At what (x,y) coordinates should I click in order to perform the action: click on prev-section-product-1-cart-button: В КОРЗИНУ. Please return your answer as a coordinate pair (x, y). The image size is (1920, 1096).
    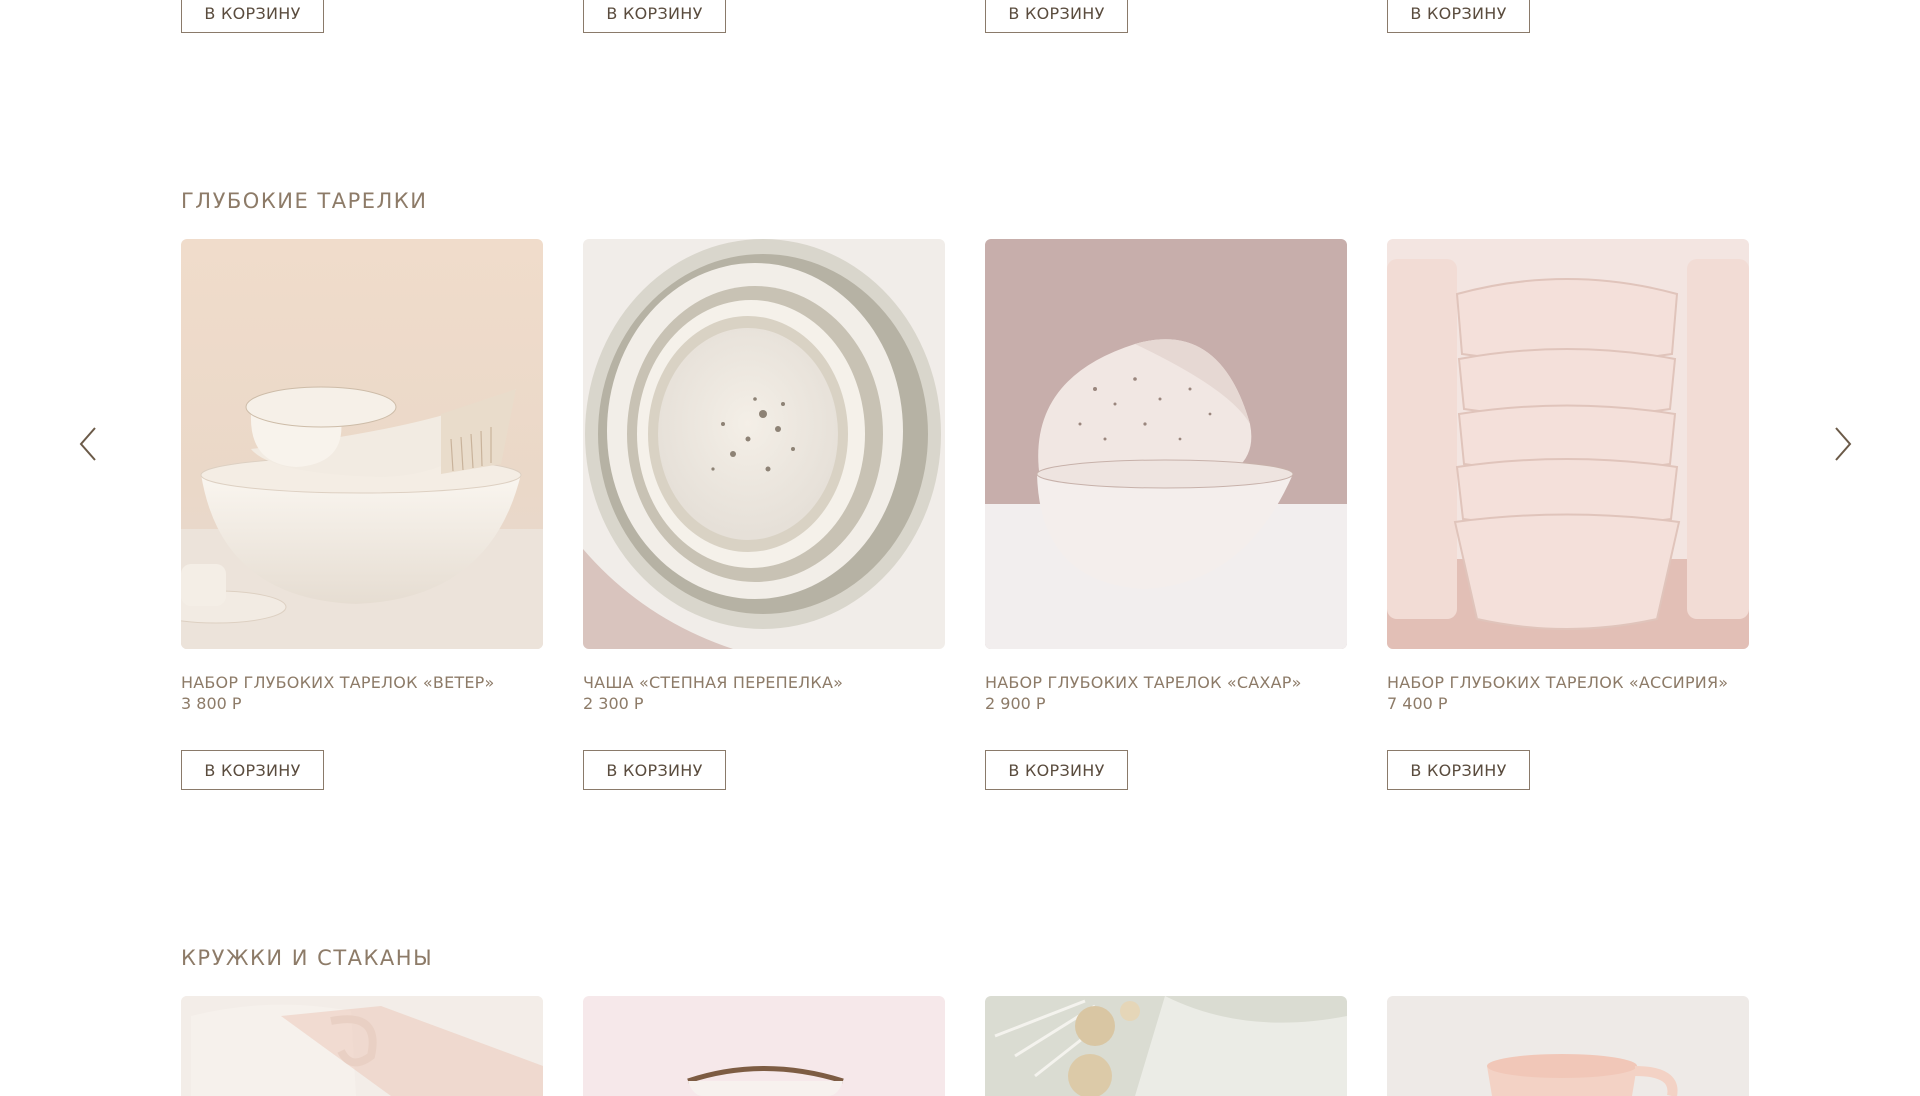
    Looking at the image, I should click on (252, 16).